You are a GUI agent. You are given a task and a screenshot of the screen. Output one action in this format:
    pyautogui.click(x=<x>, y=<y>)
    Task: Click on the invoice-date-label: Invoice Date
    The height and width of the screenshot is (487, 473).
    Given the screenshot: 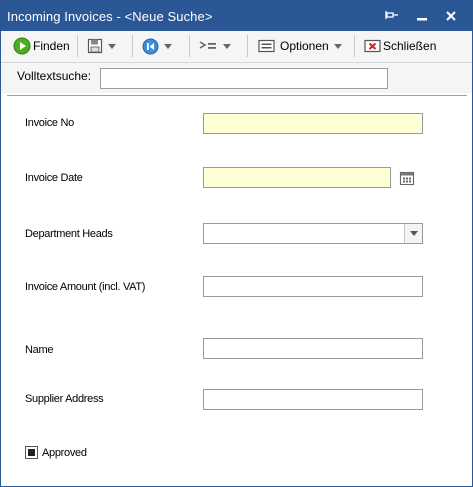 What is the action you would take?
    pyautogui.click(x=54, y=178)
    